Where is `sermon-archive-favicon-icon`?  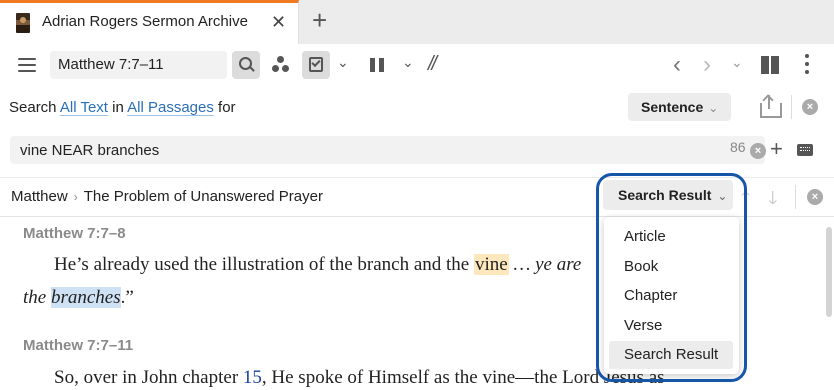
sermon-archive-favicon-icon is located at coordinates (23, 23).